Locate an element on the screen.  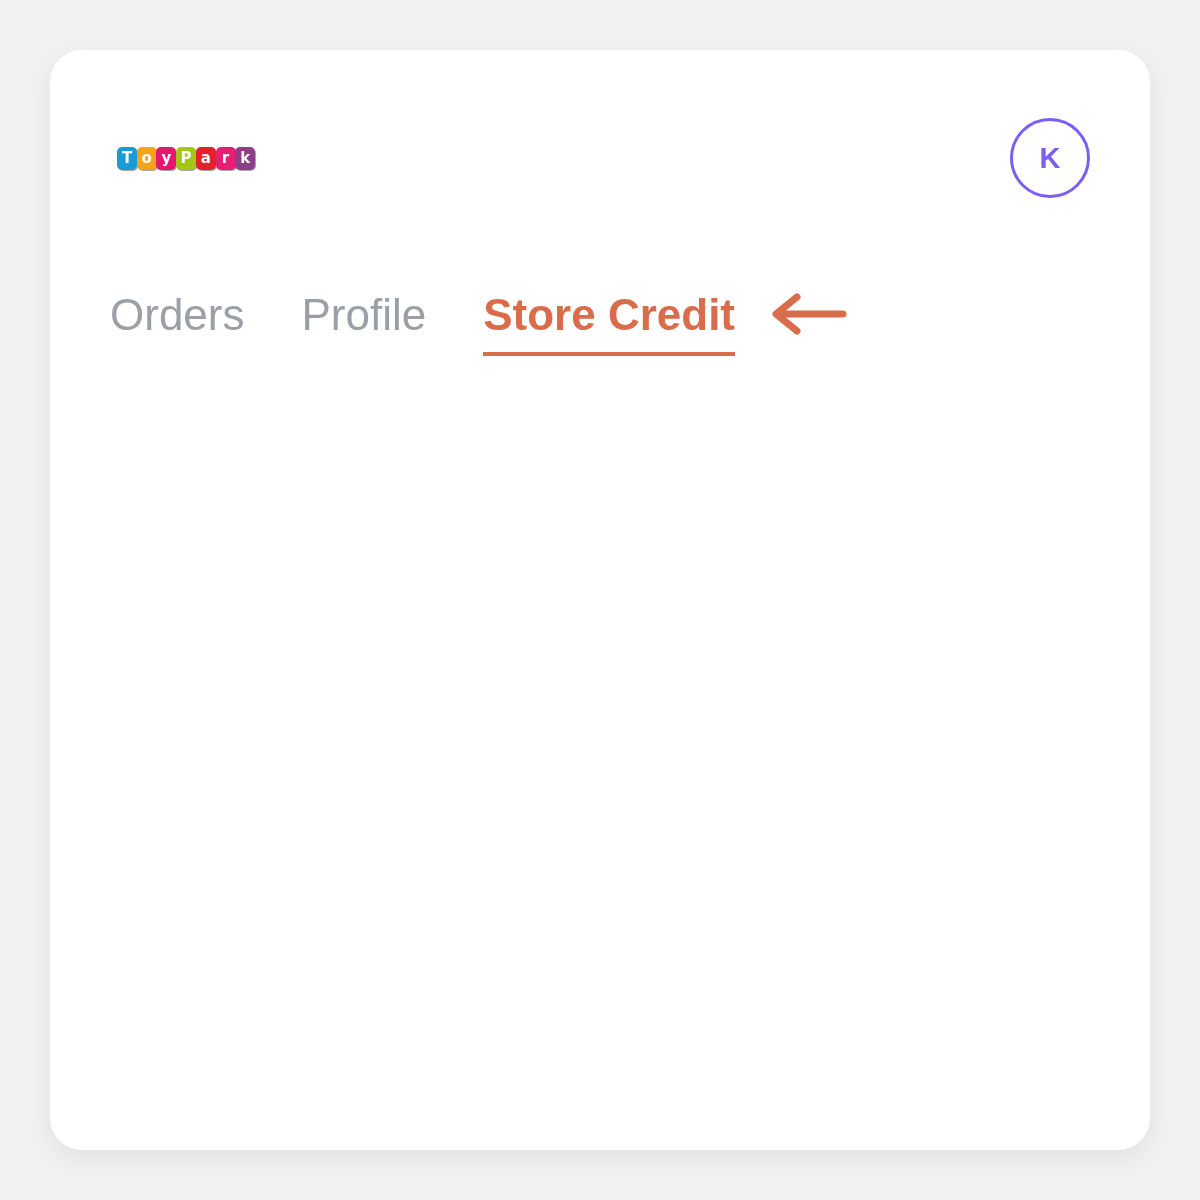
logo-letter-tile: r is located at coordinates (225, 158).